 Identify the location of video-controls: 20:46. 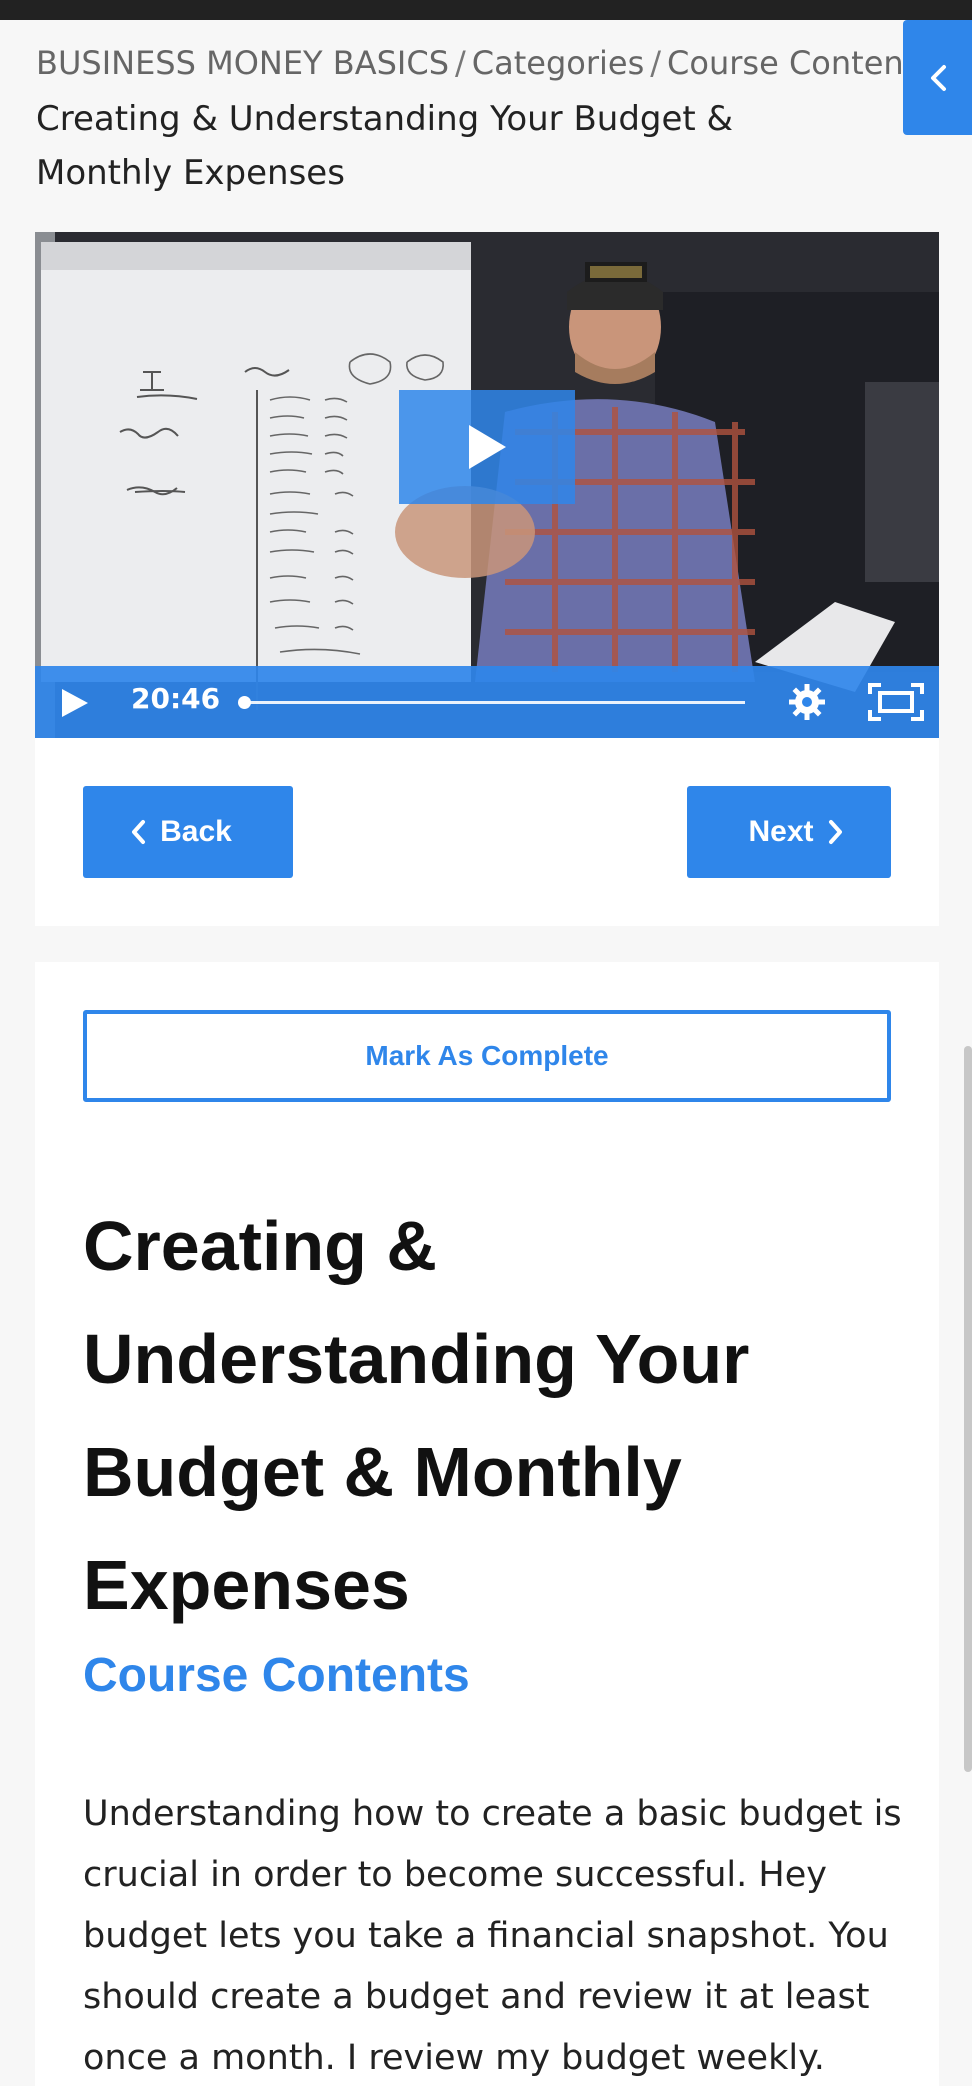
(487, 702).